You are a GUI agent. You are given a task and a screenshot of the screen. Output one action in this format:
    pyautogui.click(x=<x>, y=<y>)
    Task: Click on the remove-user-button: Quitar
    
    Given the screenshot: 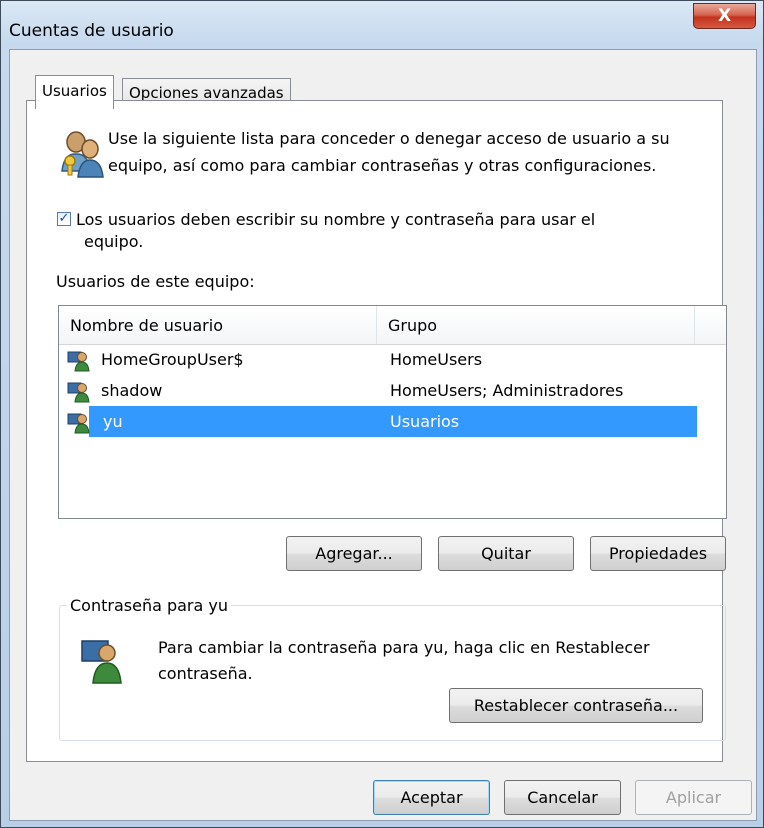 What is the action you would take?
    pyautogui.click(x=506, y=553)
    